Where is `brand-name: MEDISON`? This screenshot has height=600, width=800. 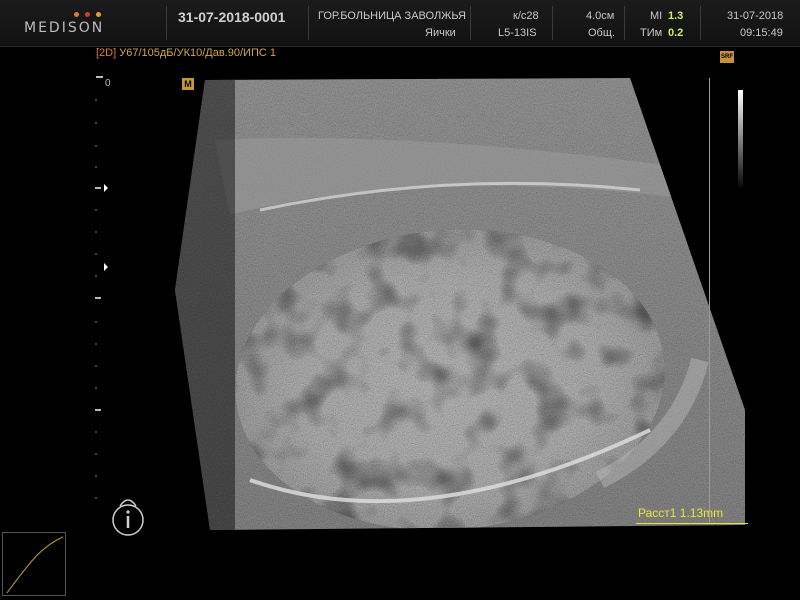 brand-name: MEDISON is located at coordinates (64, 28).